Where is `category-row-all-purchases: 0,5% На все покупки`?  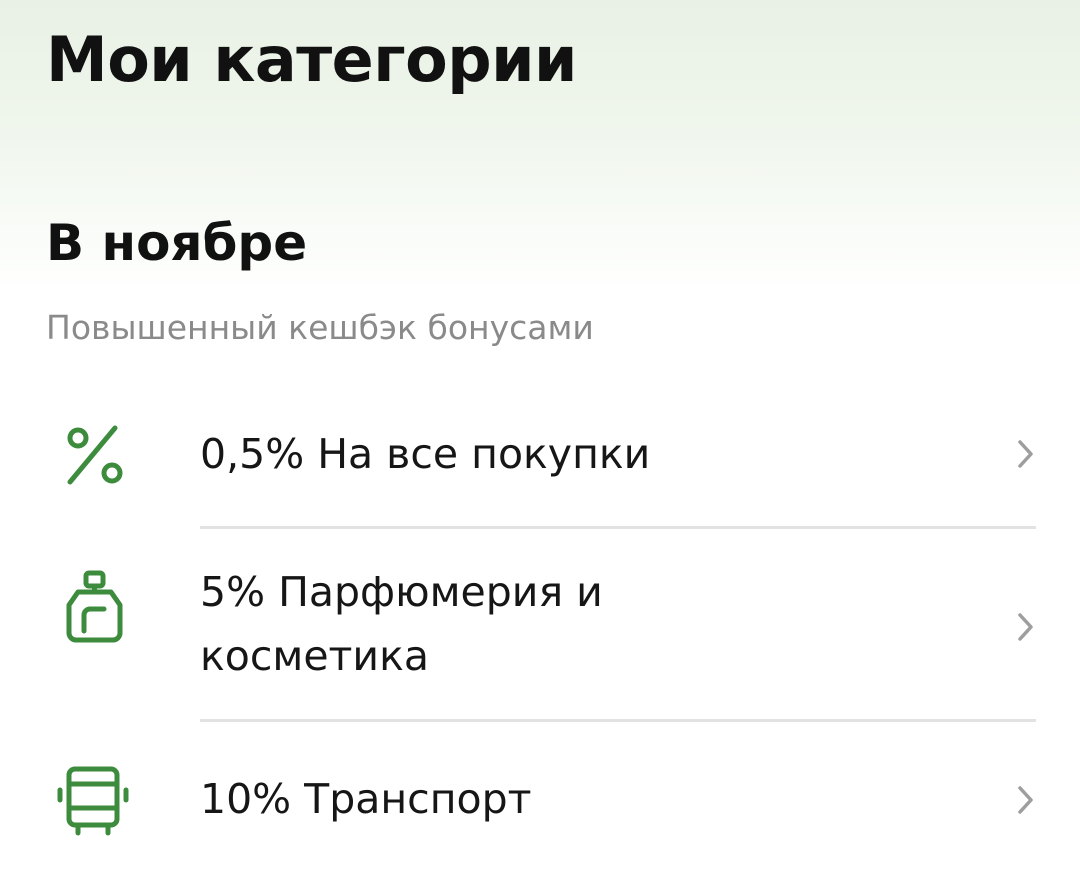 category-row-all-purchases: 0,5% На все покупки is located at coordinates (540, 464).